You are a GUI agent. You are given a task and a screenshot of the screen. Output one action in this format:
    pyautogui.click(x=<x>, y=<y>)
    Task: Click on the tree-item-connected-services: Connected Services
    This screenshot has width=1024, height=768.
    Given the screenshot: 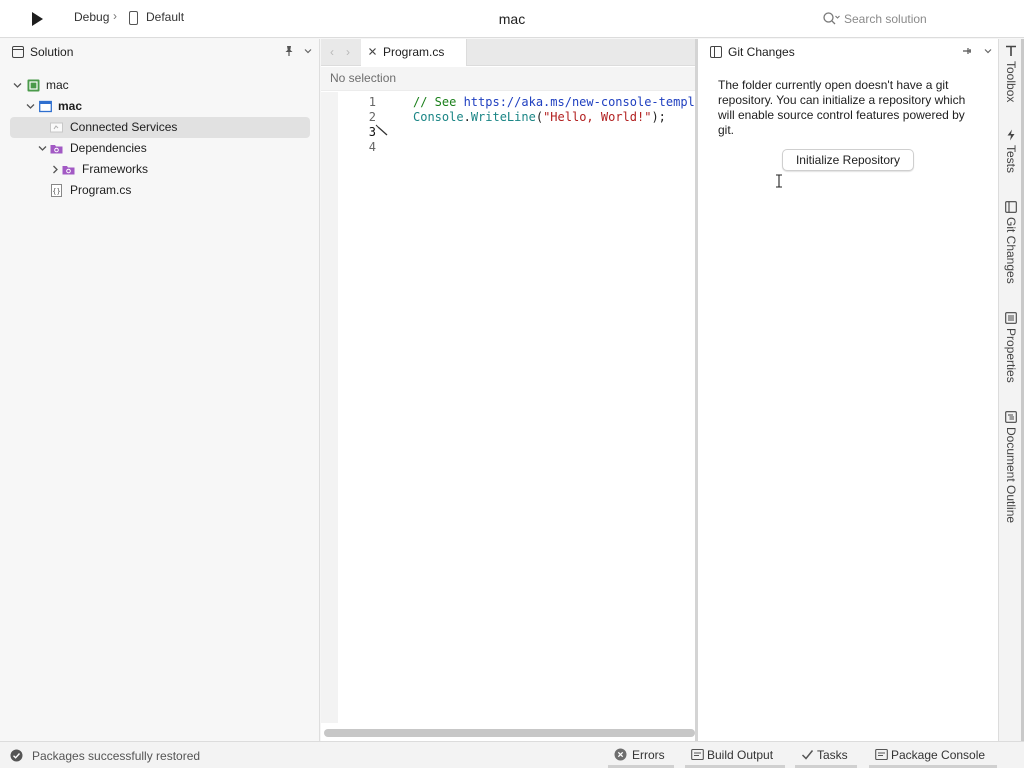 What is the action you would take?
    pyautogui.click(x=160, y=127)
    